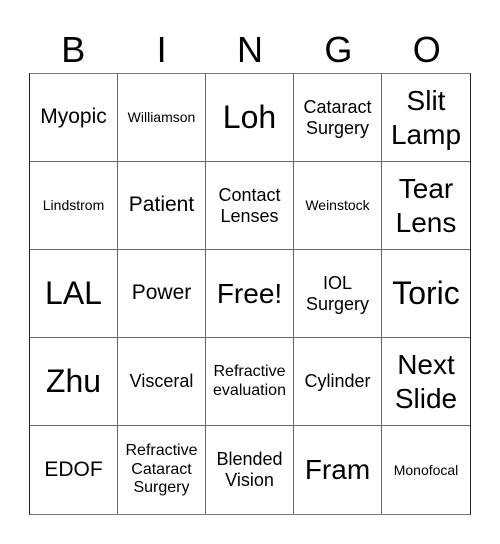 The height and width of the screenshot is (544, 500). Describe the element at coordinates (250, 206) in the screenshot. I see `bingo-cell: Contact Lenses` at that location.